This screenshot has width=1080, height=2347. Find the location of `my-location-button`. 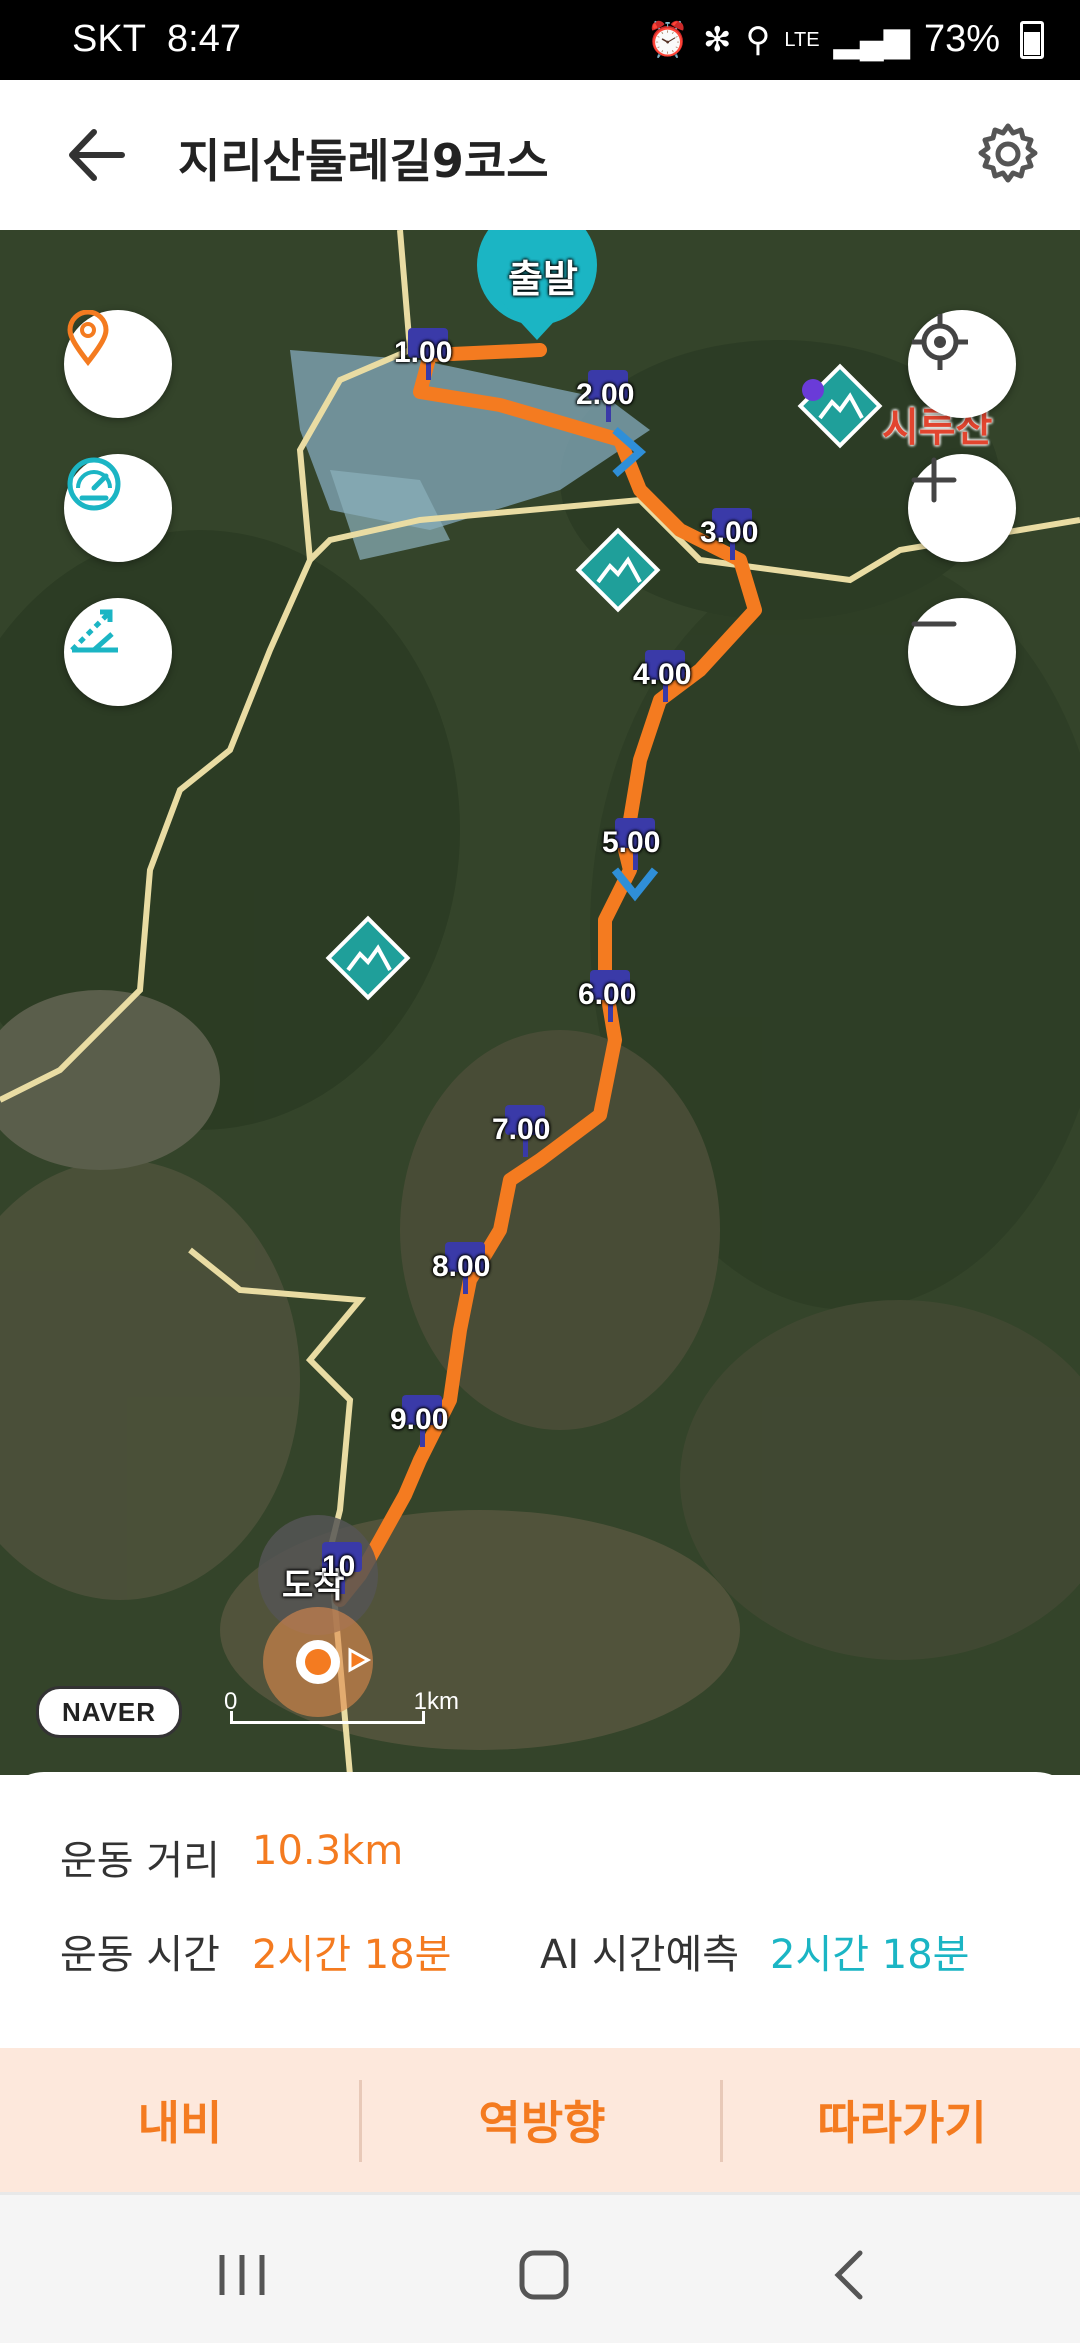

my-location-button is located at coordinates (962, 364).